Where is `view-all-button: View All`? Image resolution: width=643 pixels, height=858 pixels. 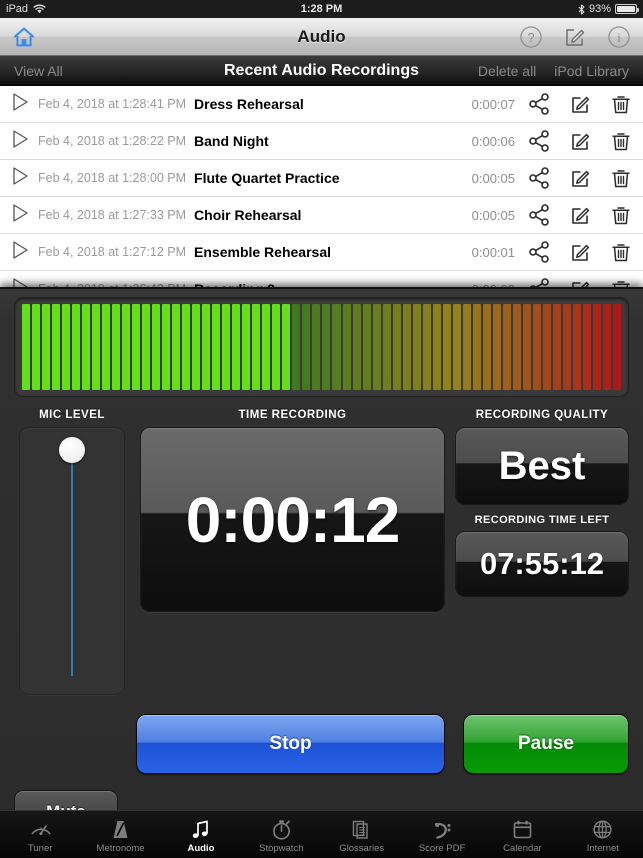 view-all-button: View All is located at coordinates (38, 71).